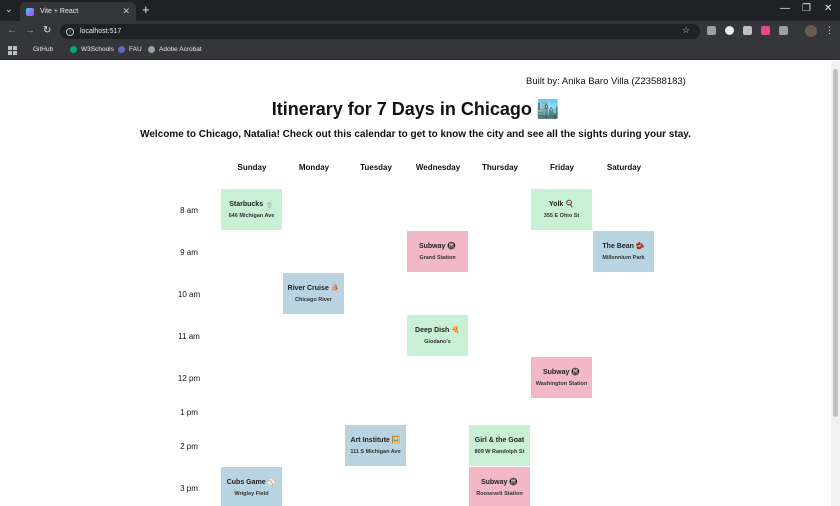  I want to click on globe-icon, so click(151, 49).